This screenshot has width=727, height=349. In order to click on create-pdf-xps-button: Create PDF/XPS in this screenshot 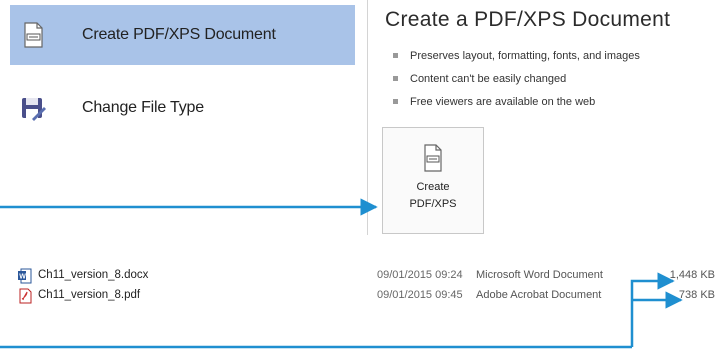, I will do `click(433, 180)`.